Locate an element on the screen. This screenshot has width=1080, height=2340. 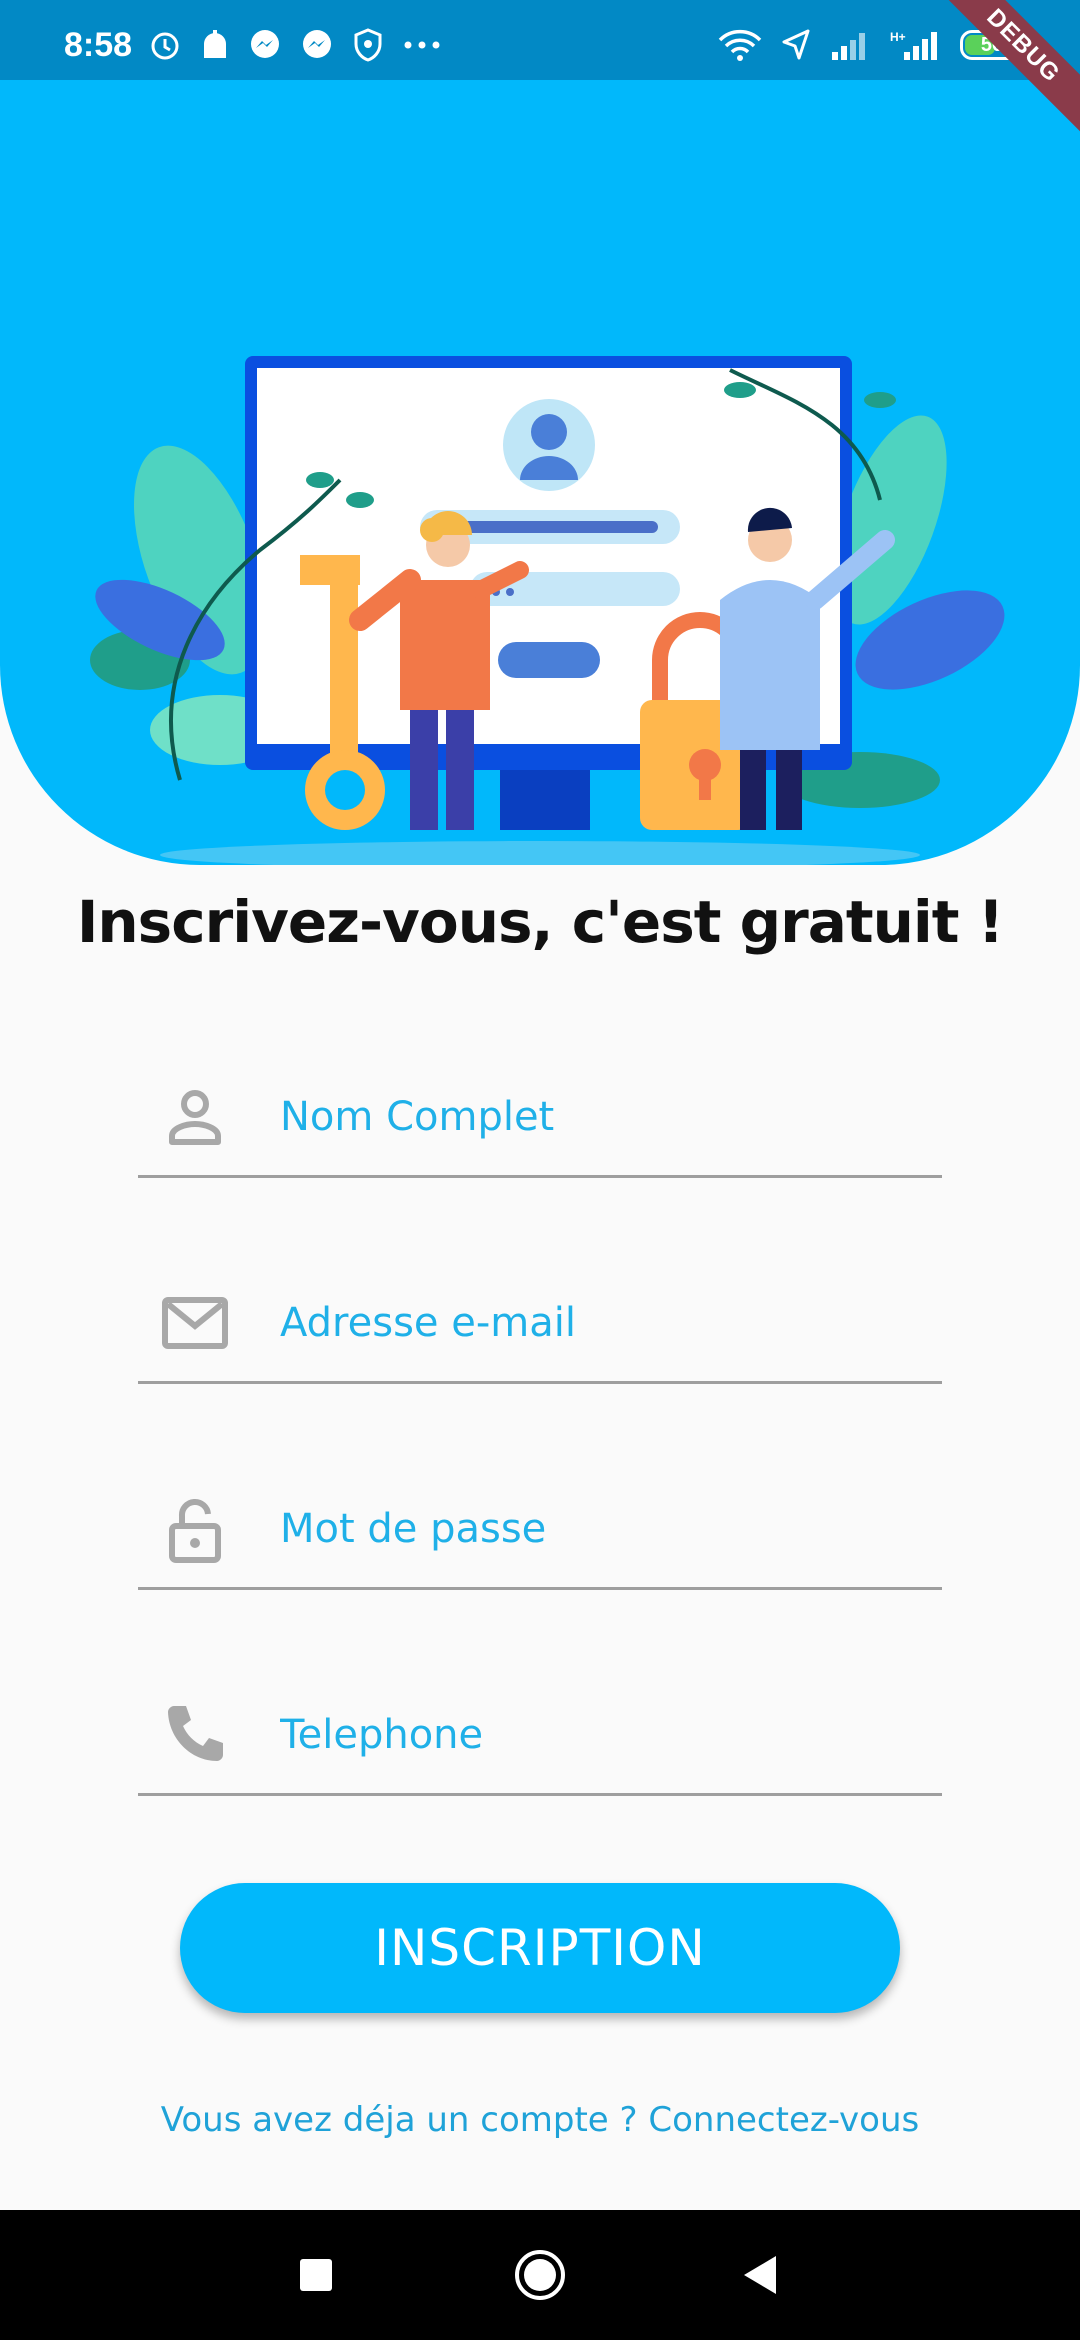
shield-icon is located at coordinates (368, 45).